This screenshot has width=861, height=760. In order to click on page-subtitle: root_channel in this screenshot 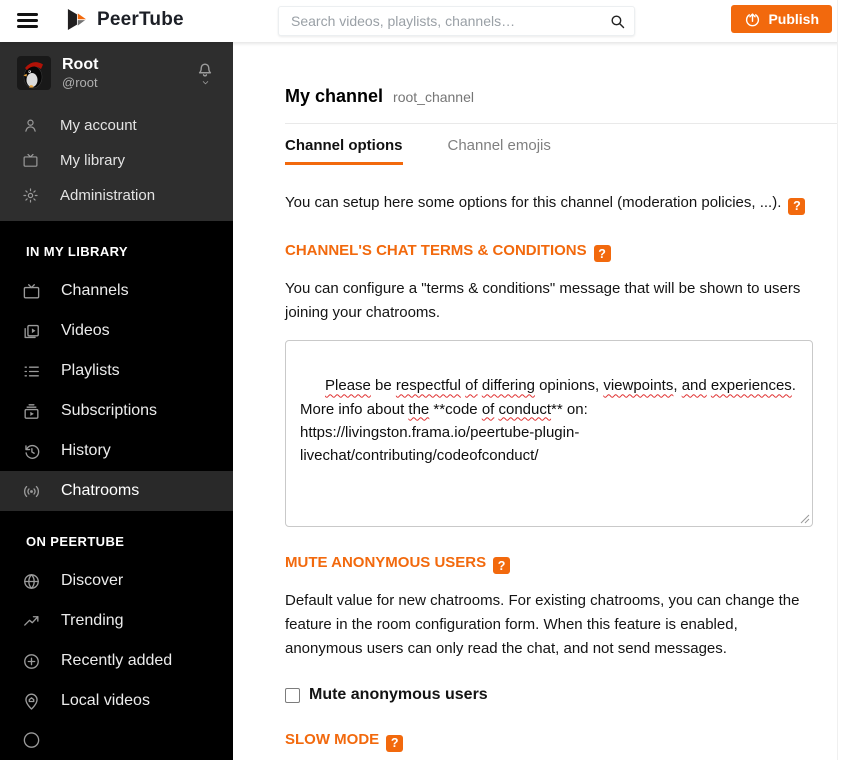, I will do `click(433, 97)`.